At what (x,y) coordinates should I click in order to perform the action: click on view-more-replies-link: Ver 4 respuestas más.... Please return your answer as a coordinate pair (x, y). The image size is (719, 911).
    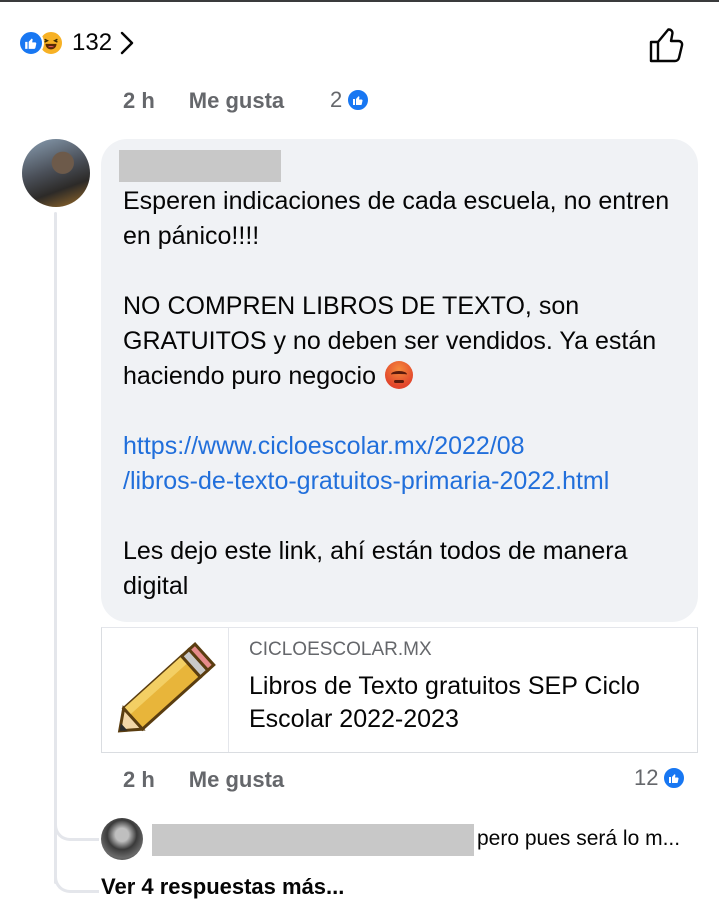
    Looking at the image, I should click on (222, 887).